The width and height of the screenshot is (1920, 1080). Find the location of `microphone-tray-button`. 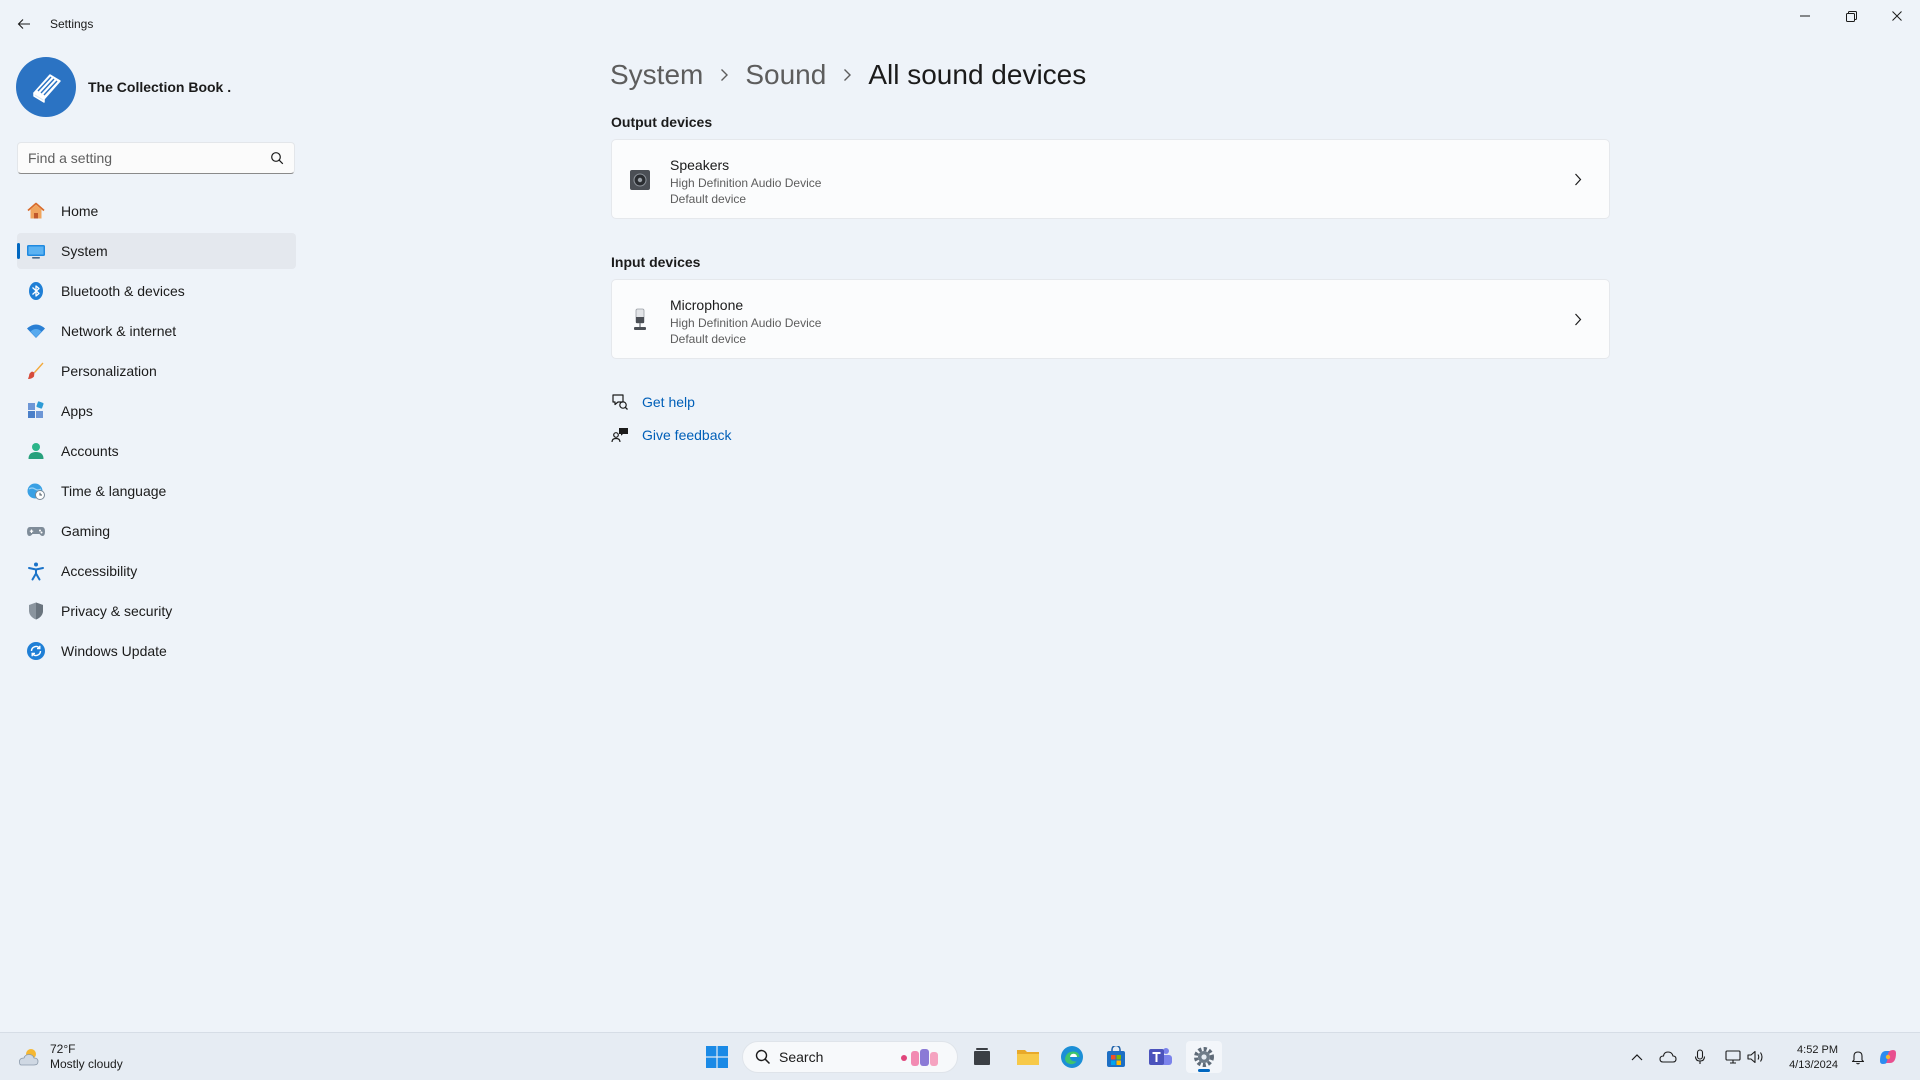

microphone-tray-button is located at coordinates (1700, 1057).